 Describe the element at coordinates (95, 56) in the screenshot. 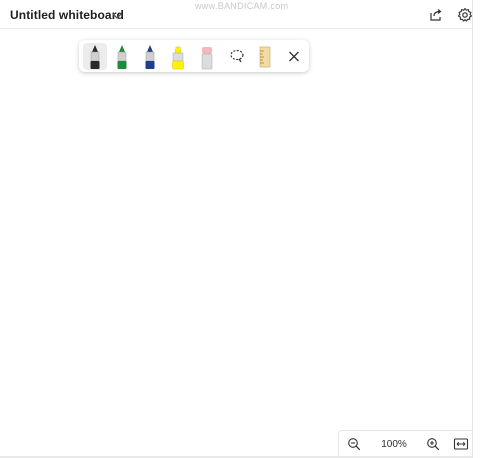

I see `black-pen-tool` at that location.